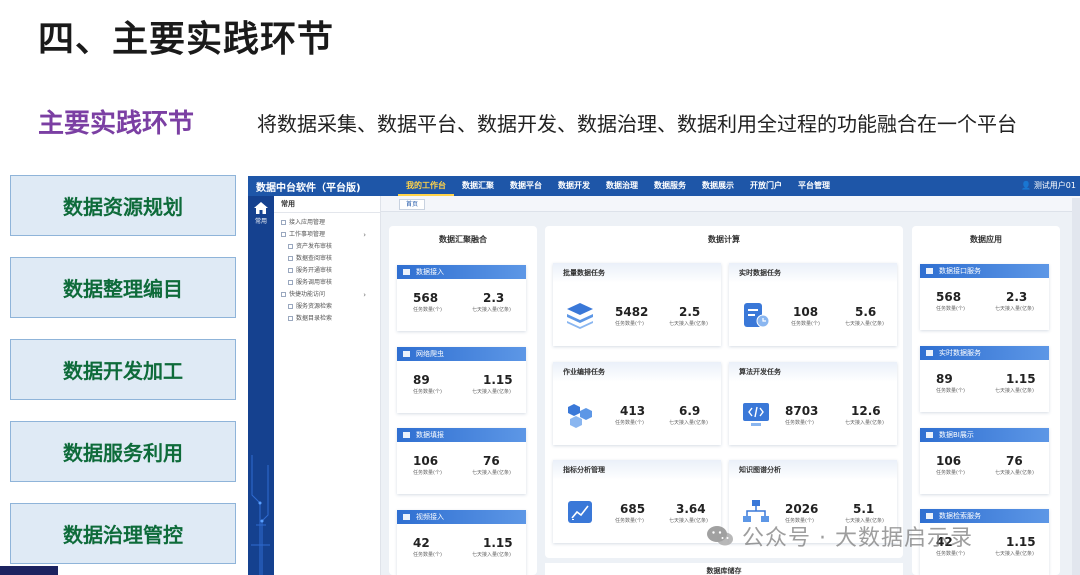 The image size is (1080, 575). I want to click on card-header: 数据接入, so click(461, 272).